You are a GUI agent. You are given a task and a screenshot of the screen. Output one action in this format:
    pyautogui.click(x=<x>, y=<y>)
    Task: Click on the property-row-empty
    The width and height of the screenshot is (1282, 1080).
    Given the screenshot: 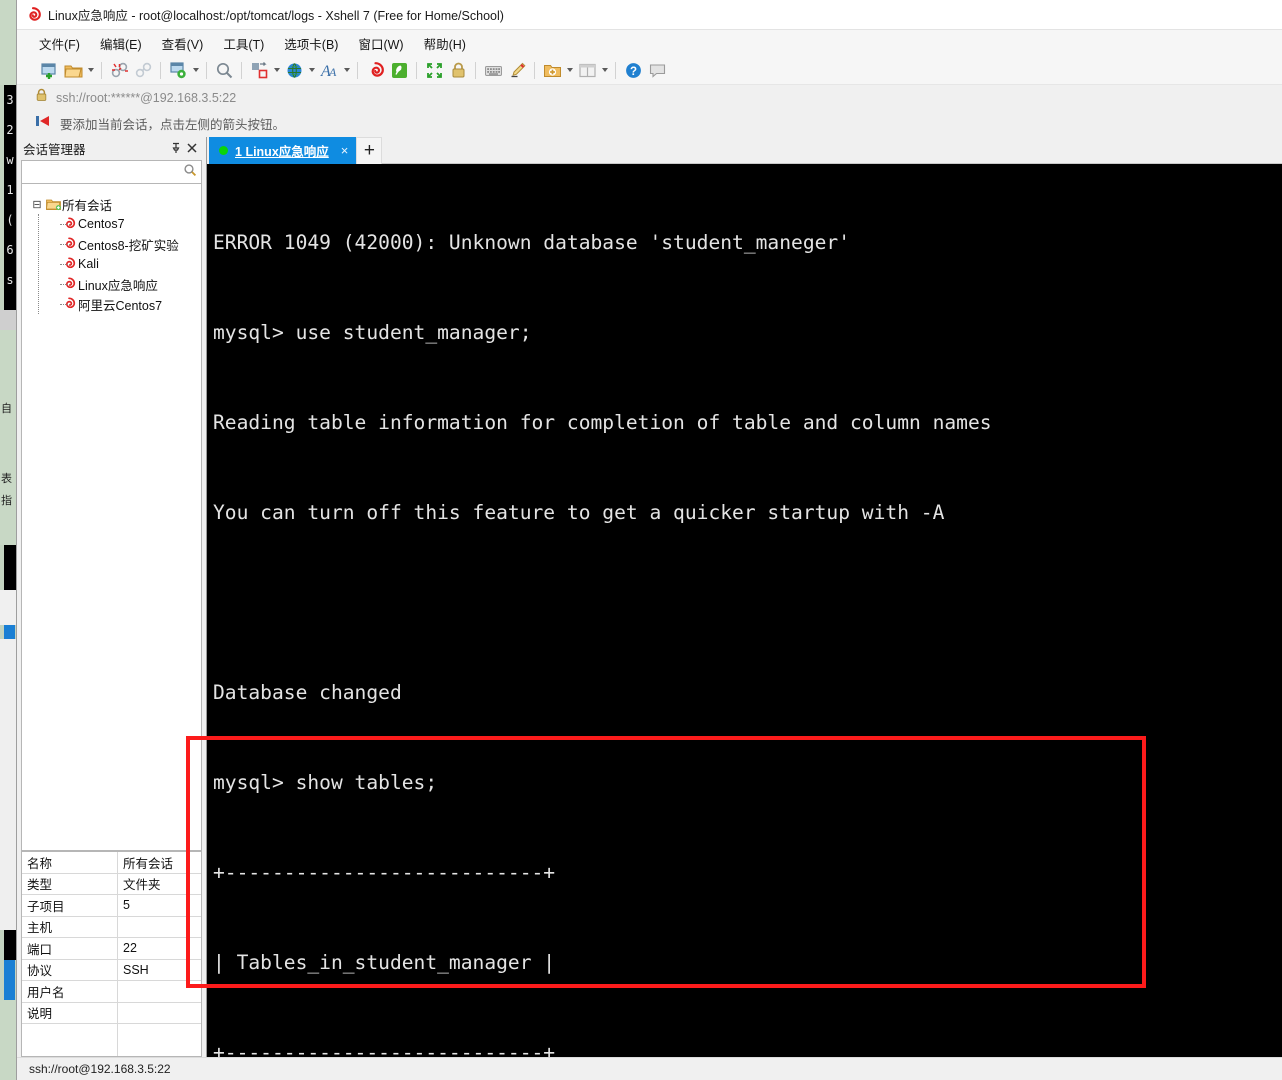 What is the action you would take?
    pyautogui.click(x=111, y=1040)
    